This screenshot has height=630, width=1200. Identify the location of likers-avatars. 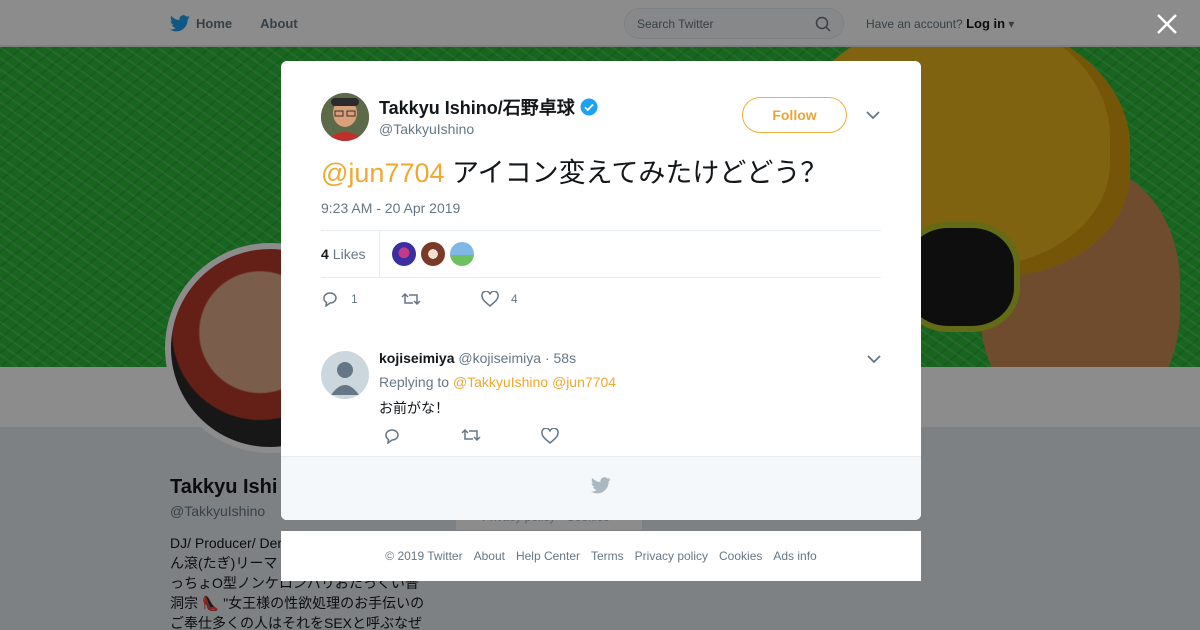
(427, 254).